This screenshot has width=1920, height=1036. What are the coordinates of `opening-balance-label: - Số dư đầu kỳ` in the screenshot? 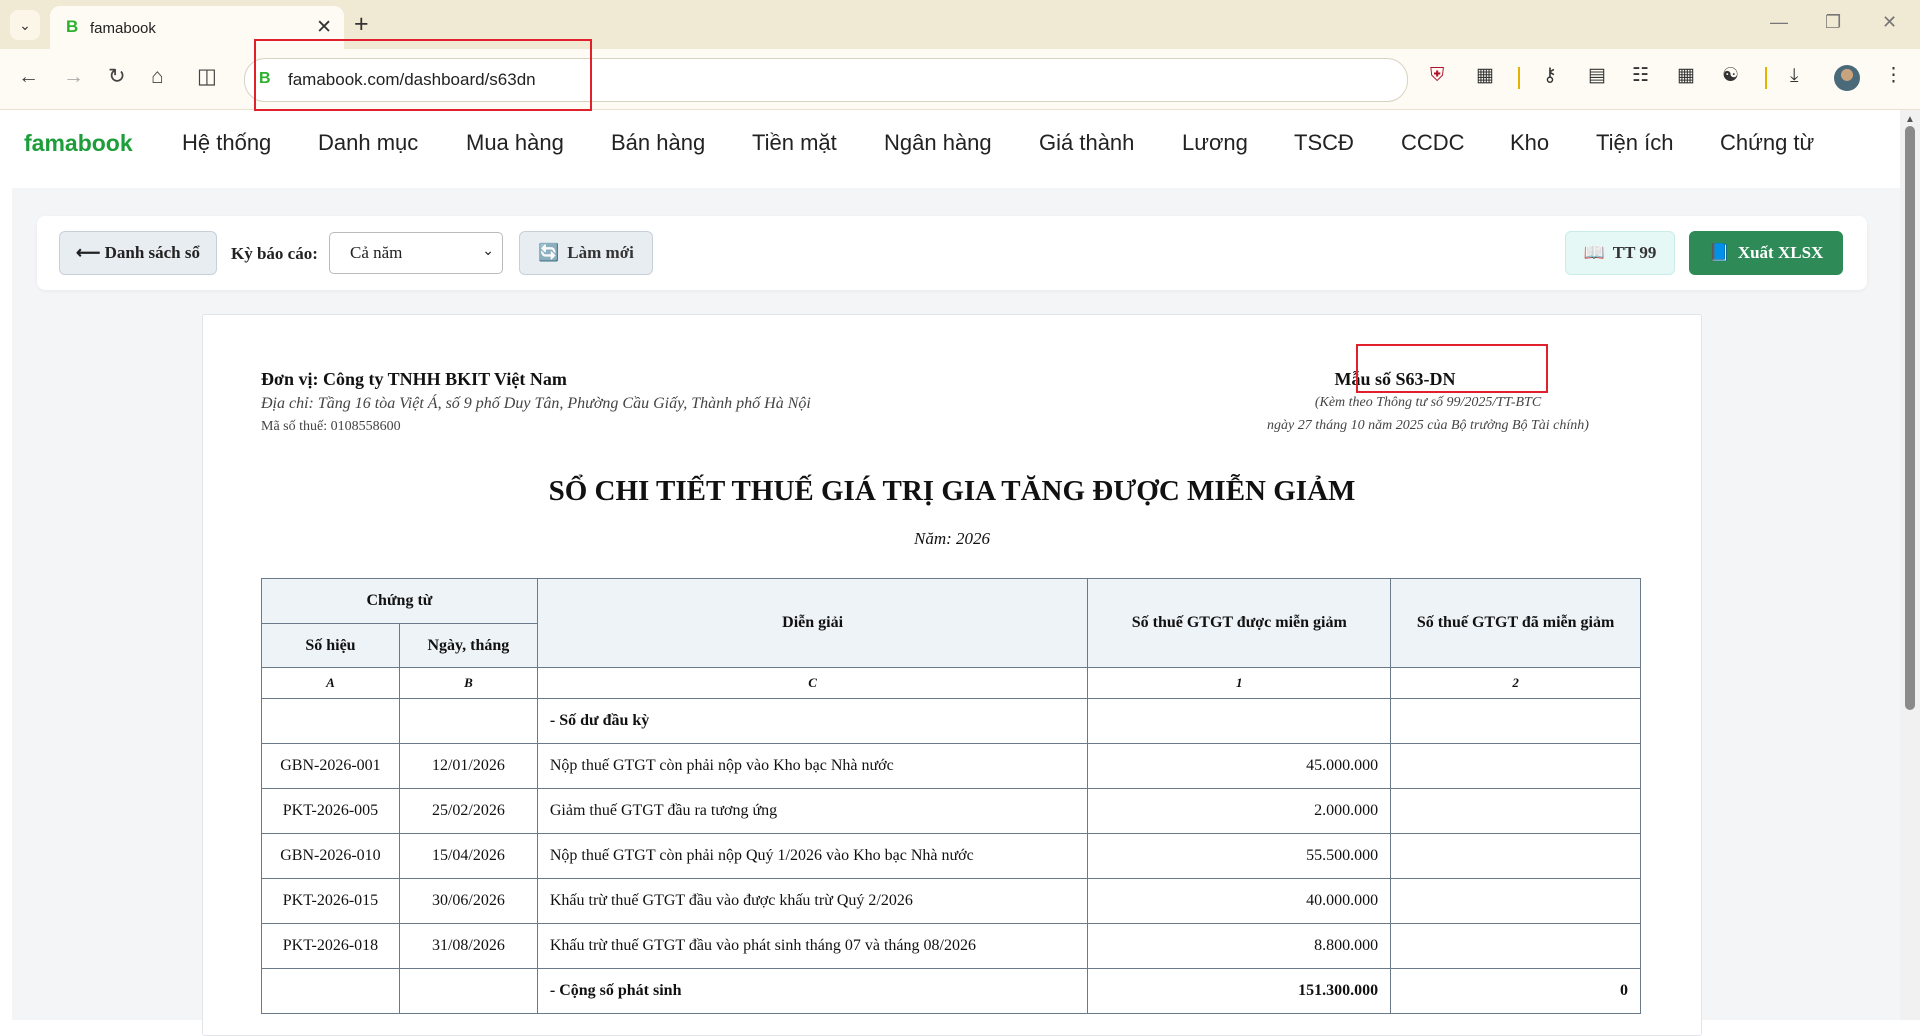 It's located at (812, 721).